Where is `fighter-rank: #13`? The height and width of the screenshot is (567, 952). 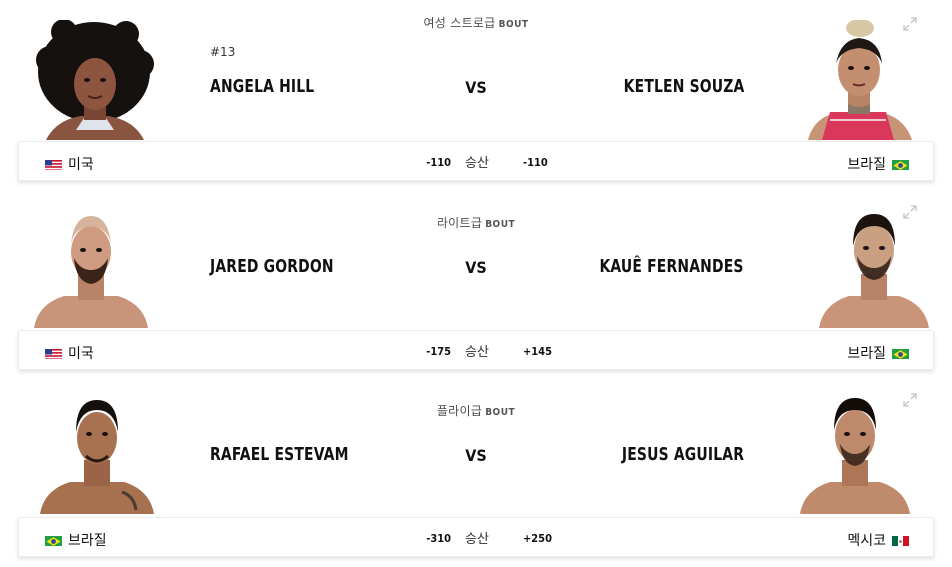 fighter-rank: #13 is located at coordinates (223, 52).